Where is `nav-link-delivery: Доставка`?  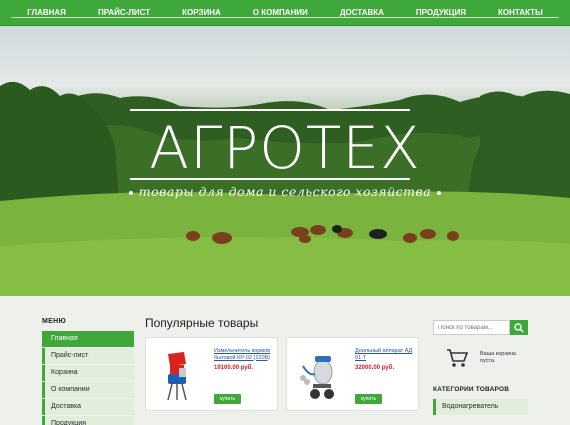 nav-link-delivery: Доставка is located at coordinates (361, 13).